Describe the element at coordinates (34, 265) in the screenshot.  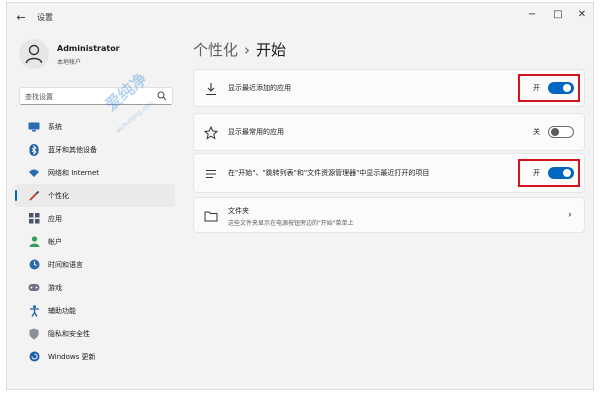
I see `globe-clock-icon` at that location.